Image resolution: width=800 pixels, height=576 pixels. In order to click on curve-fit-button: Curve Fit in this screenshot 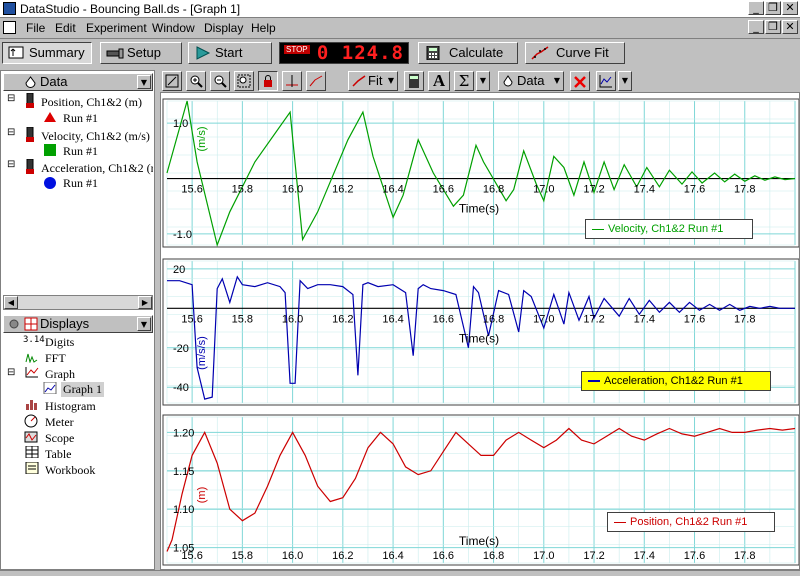, I will do `click(575, 53)`.